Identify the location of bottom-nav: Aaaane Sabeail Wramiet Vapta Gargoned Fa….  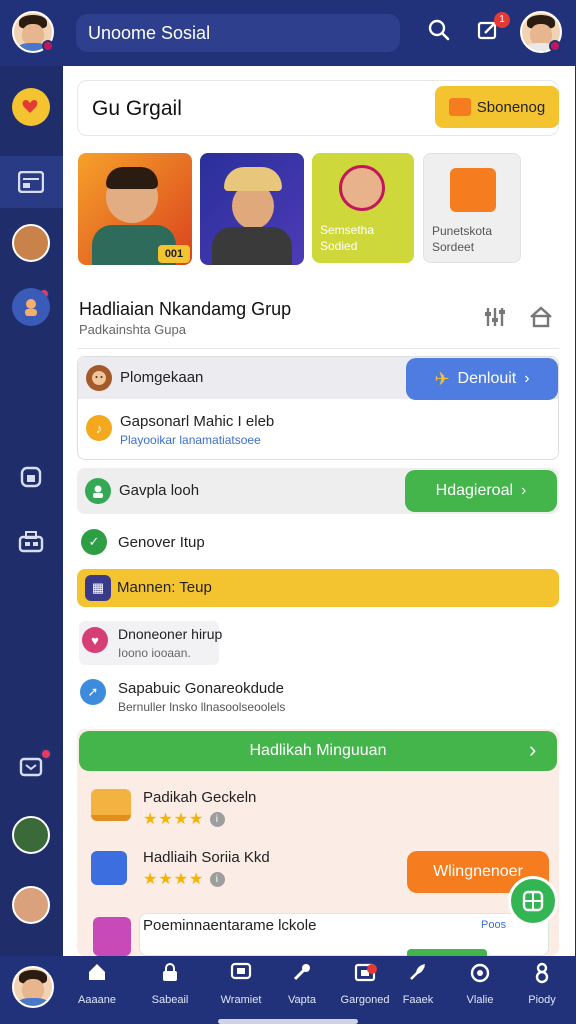
(288, 990).